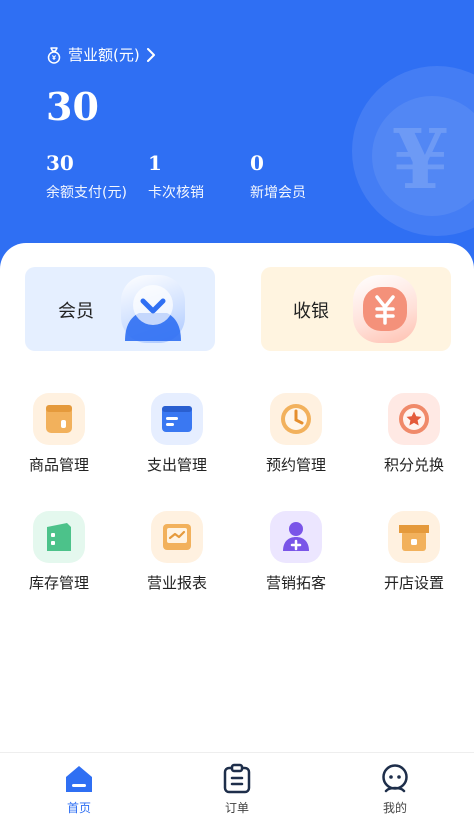  Describe the element at coordinates (104, 55) in the screenshot. I see `revenue-label: 营业额(元)` at that location.